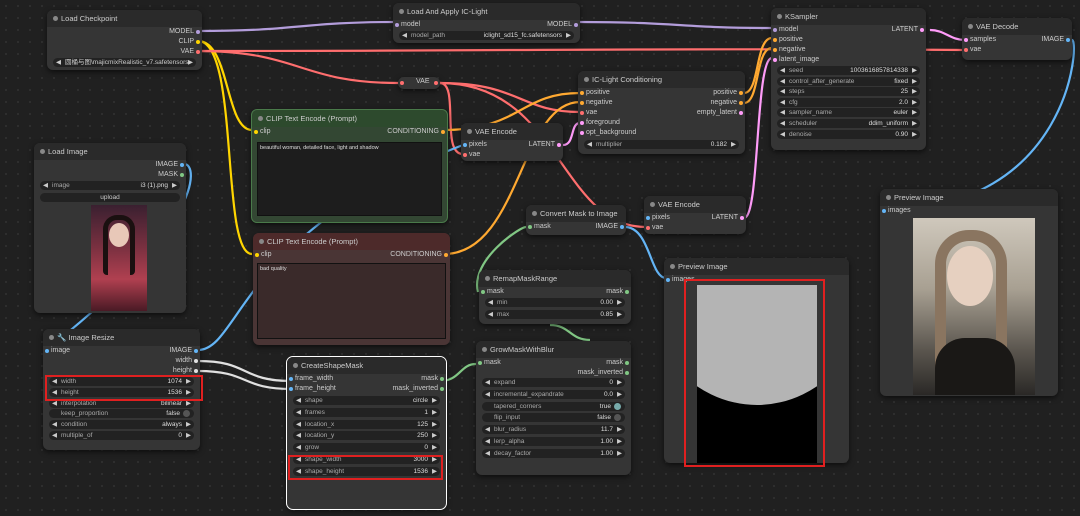  What do you see at coordinates (553, 394) in the screenshot?
I see `widget-incremental-expandrate: ◀ incremental_expandrate 0.0 ▶` at bounding box center [553, 394].